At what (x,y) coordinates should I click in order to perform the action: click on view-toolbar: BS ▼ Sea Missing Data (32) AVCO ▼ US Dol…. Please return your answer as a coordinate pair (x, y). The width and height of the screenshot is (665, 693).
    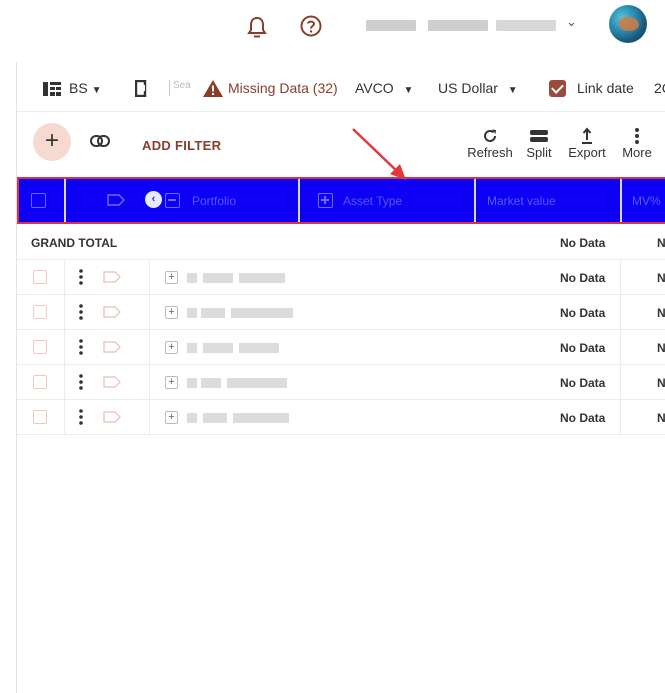
    Looking at the image, I should click on (341, 89).